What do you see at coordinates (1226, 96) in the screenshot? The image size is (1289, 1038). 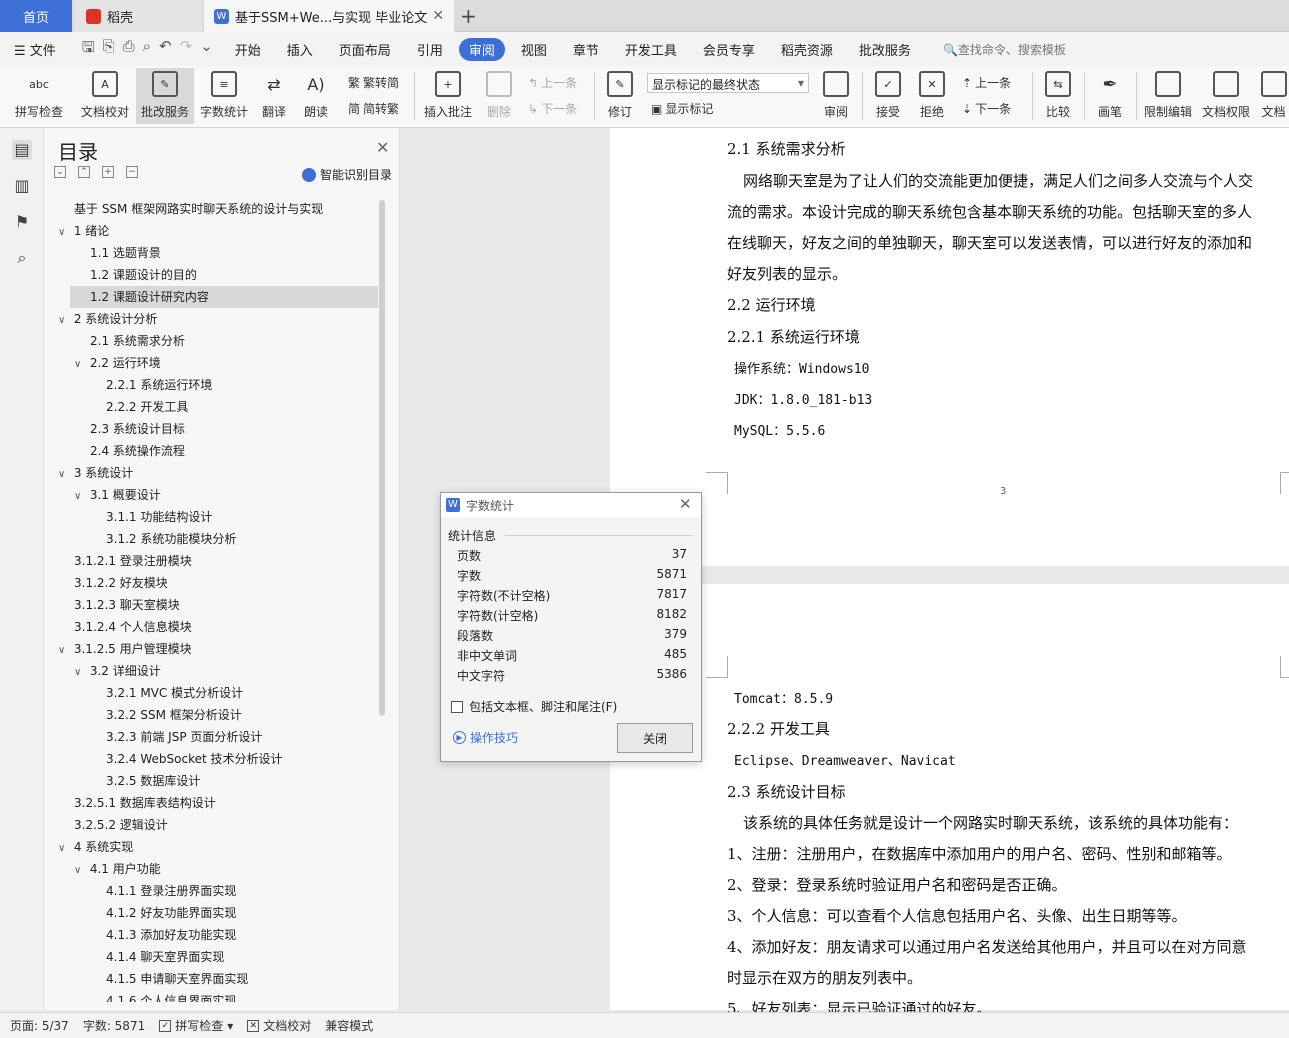 I see `doc-permission-button: 文档权限` at bounding box center [1226, 96].